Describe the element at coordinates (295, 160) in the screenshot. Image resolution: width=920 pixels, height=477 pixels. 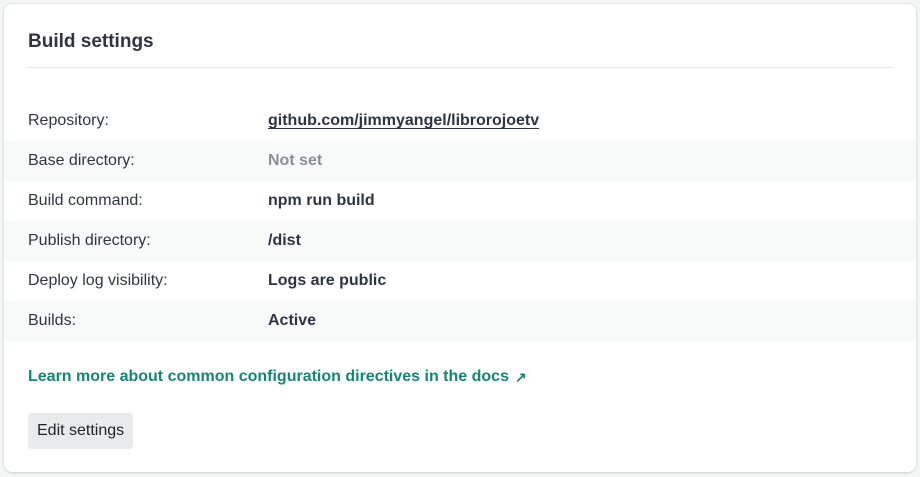
I see `setting-value: Not set` at that location.